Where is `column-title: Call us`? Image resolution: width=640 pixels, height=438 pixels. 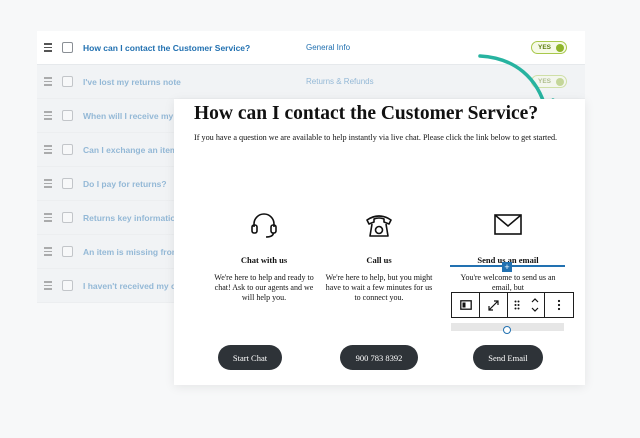 column-title: Call us is located at coordinates (379, 260).